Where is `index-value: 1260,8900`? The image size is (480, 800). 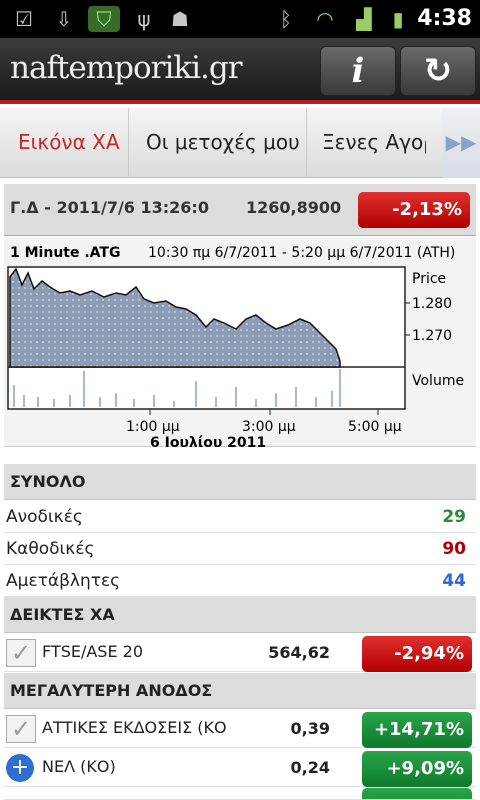 index-value: 1260,8900 is located at coordinates (294, 207).